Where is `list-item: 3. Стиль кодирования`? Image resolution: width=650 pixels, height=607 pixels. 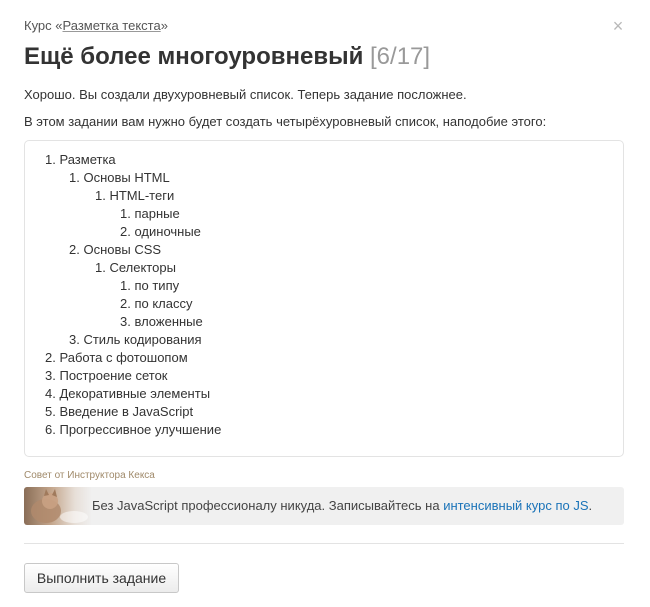
list-item: 3. Стиль кодирования is located at coordinates (135, 339).